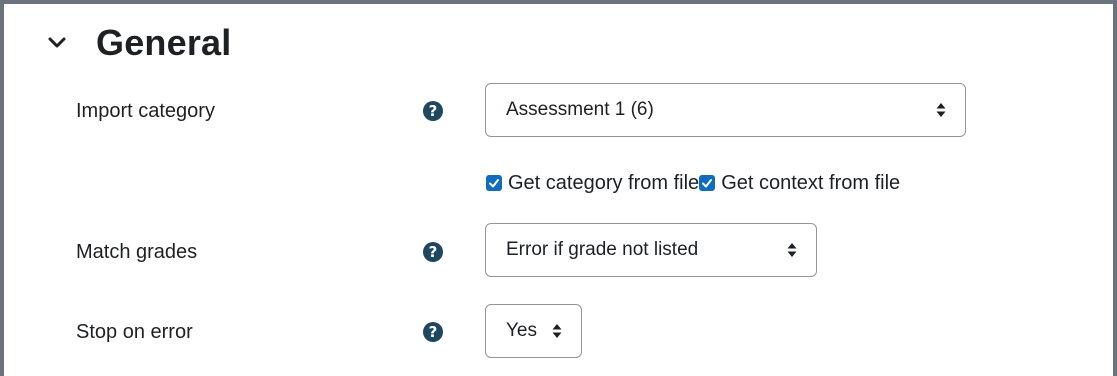  Describe the element at coordinates (521, 330) in the screenshot. I see `stop-on-error-value: Yes` at that location.